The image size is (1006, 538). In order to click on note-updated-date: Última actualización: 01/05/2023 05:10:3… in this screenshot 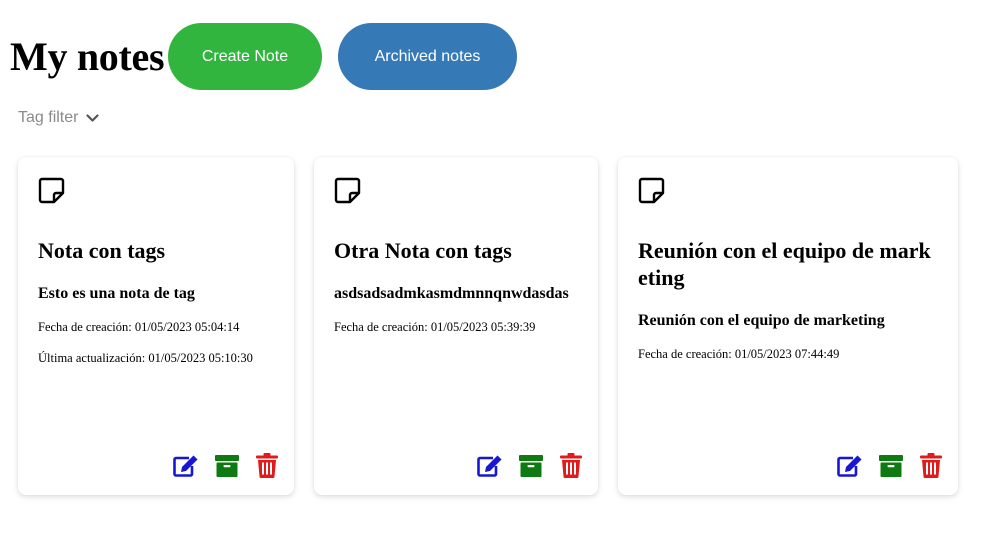, I will do `click(145, 358)`.